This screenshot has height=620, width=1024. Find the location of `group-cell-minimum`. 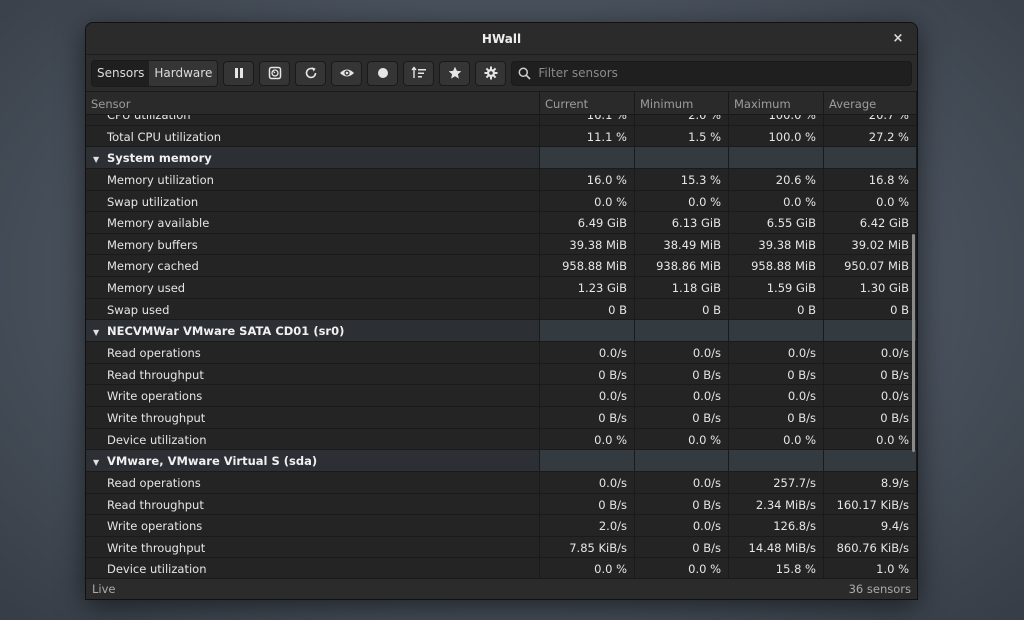

group-cell-minimum is located at coordinates (682, 460).